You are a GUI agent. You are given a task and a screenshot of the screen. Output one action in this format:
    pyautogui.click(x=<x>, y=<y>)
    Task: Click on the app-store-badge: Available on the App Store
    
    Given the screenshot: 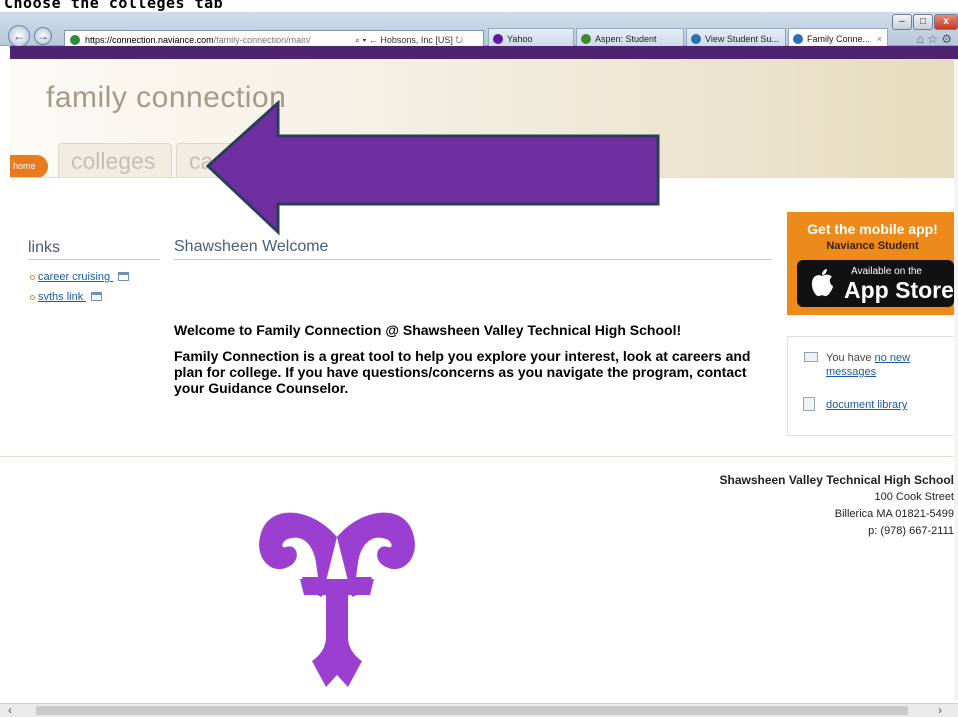 What is the action you would take?
    pyautogui.click(x=875, y=283)
    